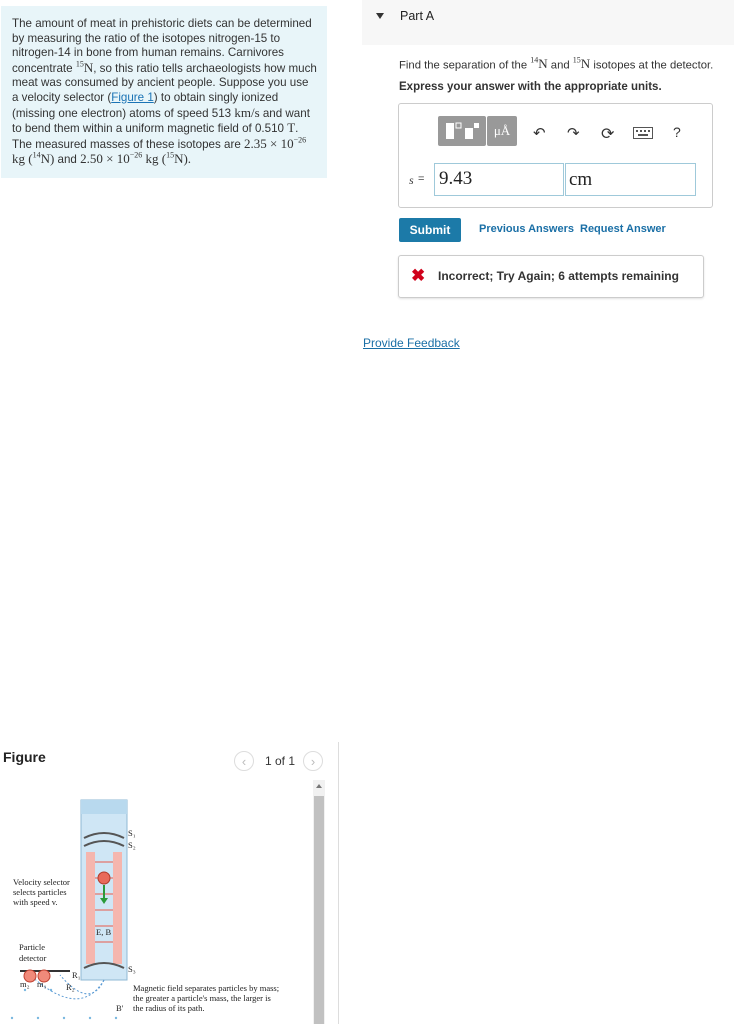  Describe the element at coordinates (132, 845) in the screenshot. I see `s2-label: S₂` at that location.